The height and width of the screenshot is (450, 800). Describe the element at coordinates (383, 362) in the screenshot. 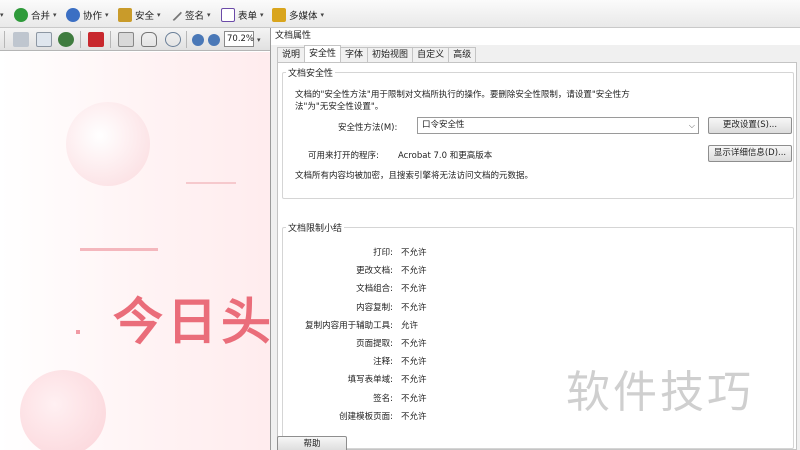

I see `restriction-name: 注释:` at that location.